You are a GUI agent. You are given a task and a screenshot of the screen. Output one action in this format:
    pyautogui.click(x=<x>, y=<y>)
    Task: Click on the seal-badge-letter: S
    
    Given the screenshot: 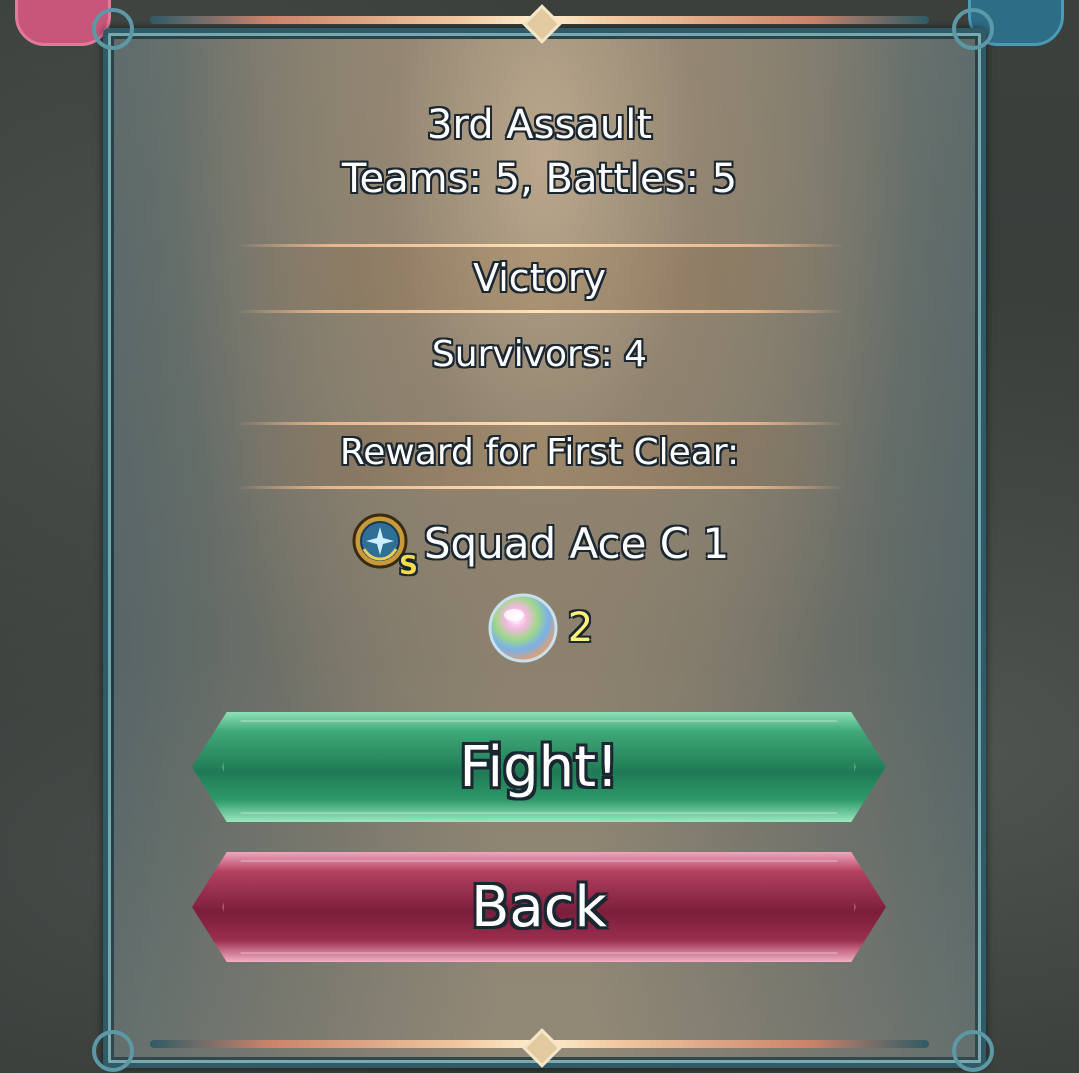 What is the action you would take?
    pyautogui.click(x=408, y=566)
    